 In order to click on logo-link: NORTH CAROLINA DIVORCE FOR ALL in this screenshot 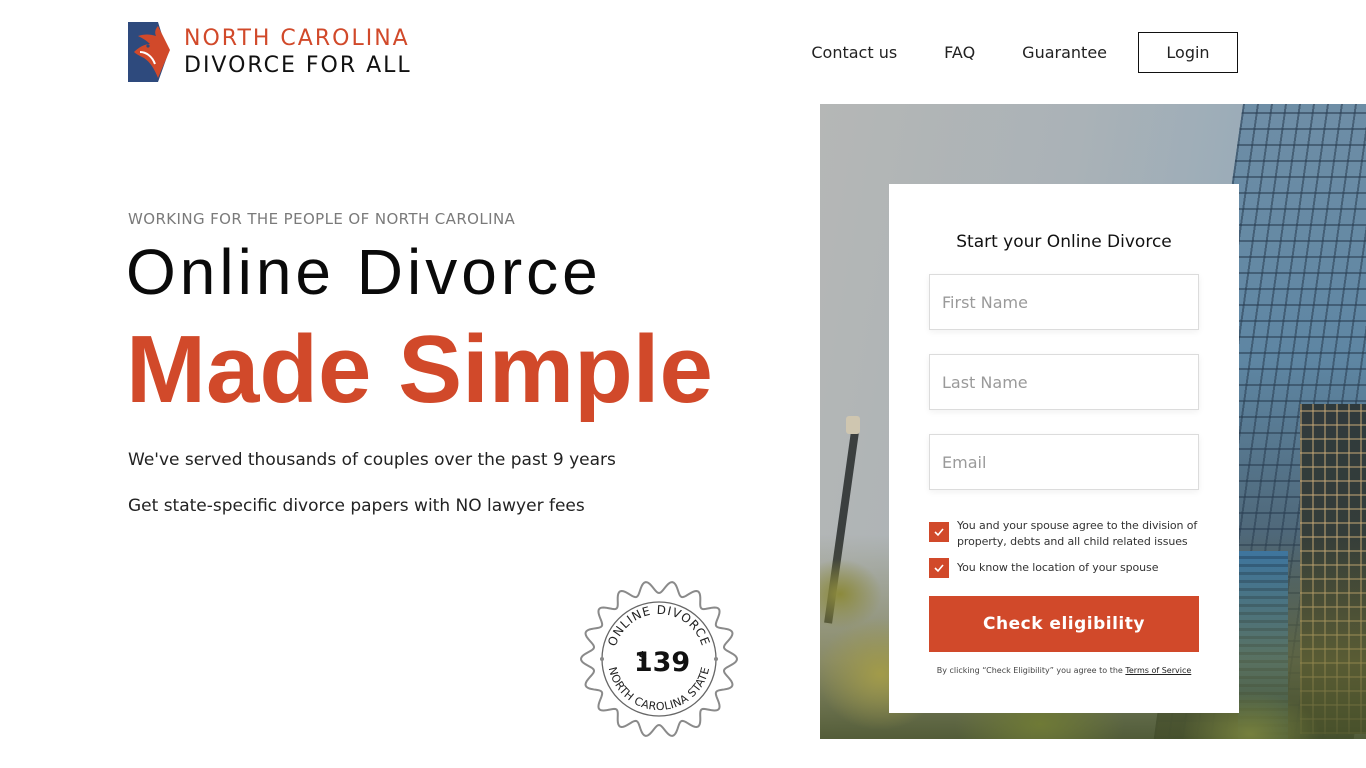, I will do `click(270, 52)`.